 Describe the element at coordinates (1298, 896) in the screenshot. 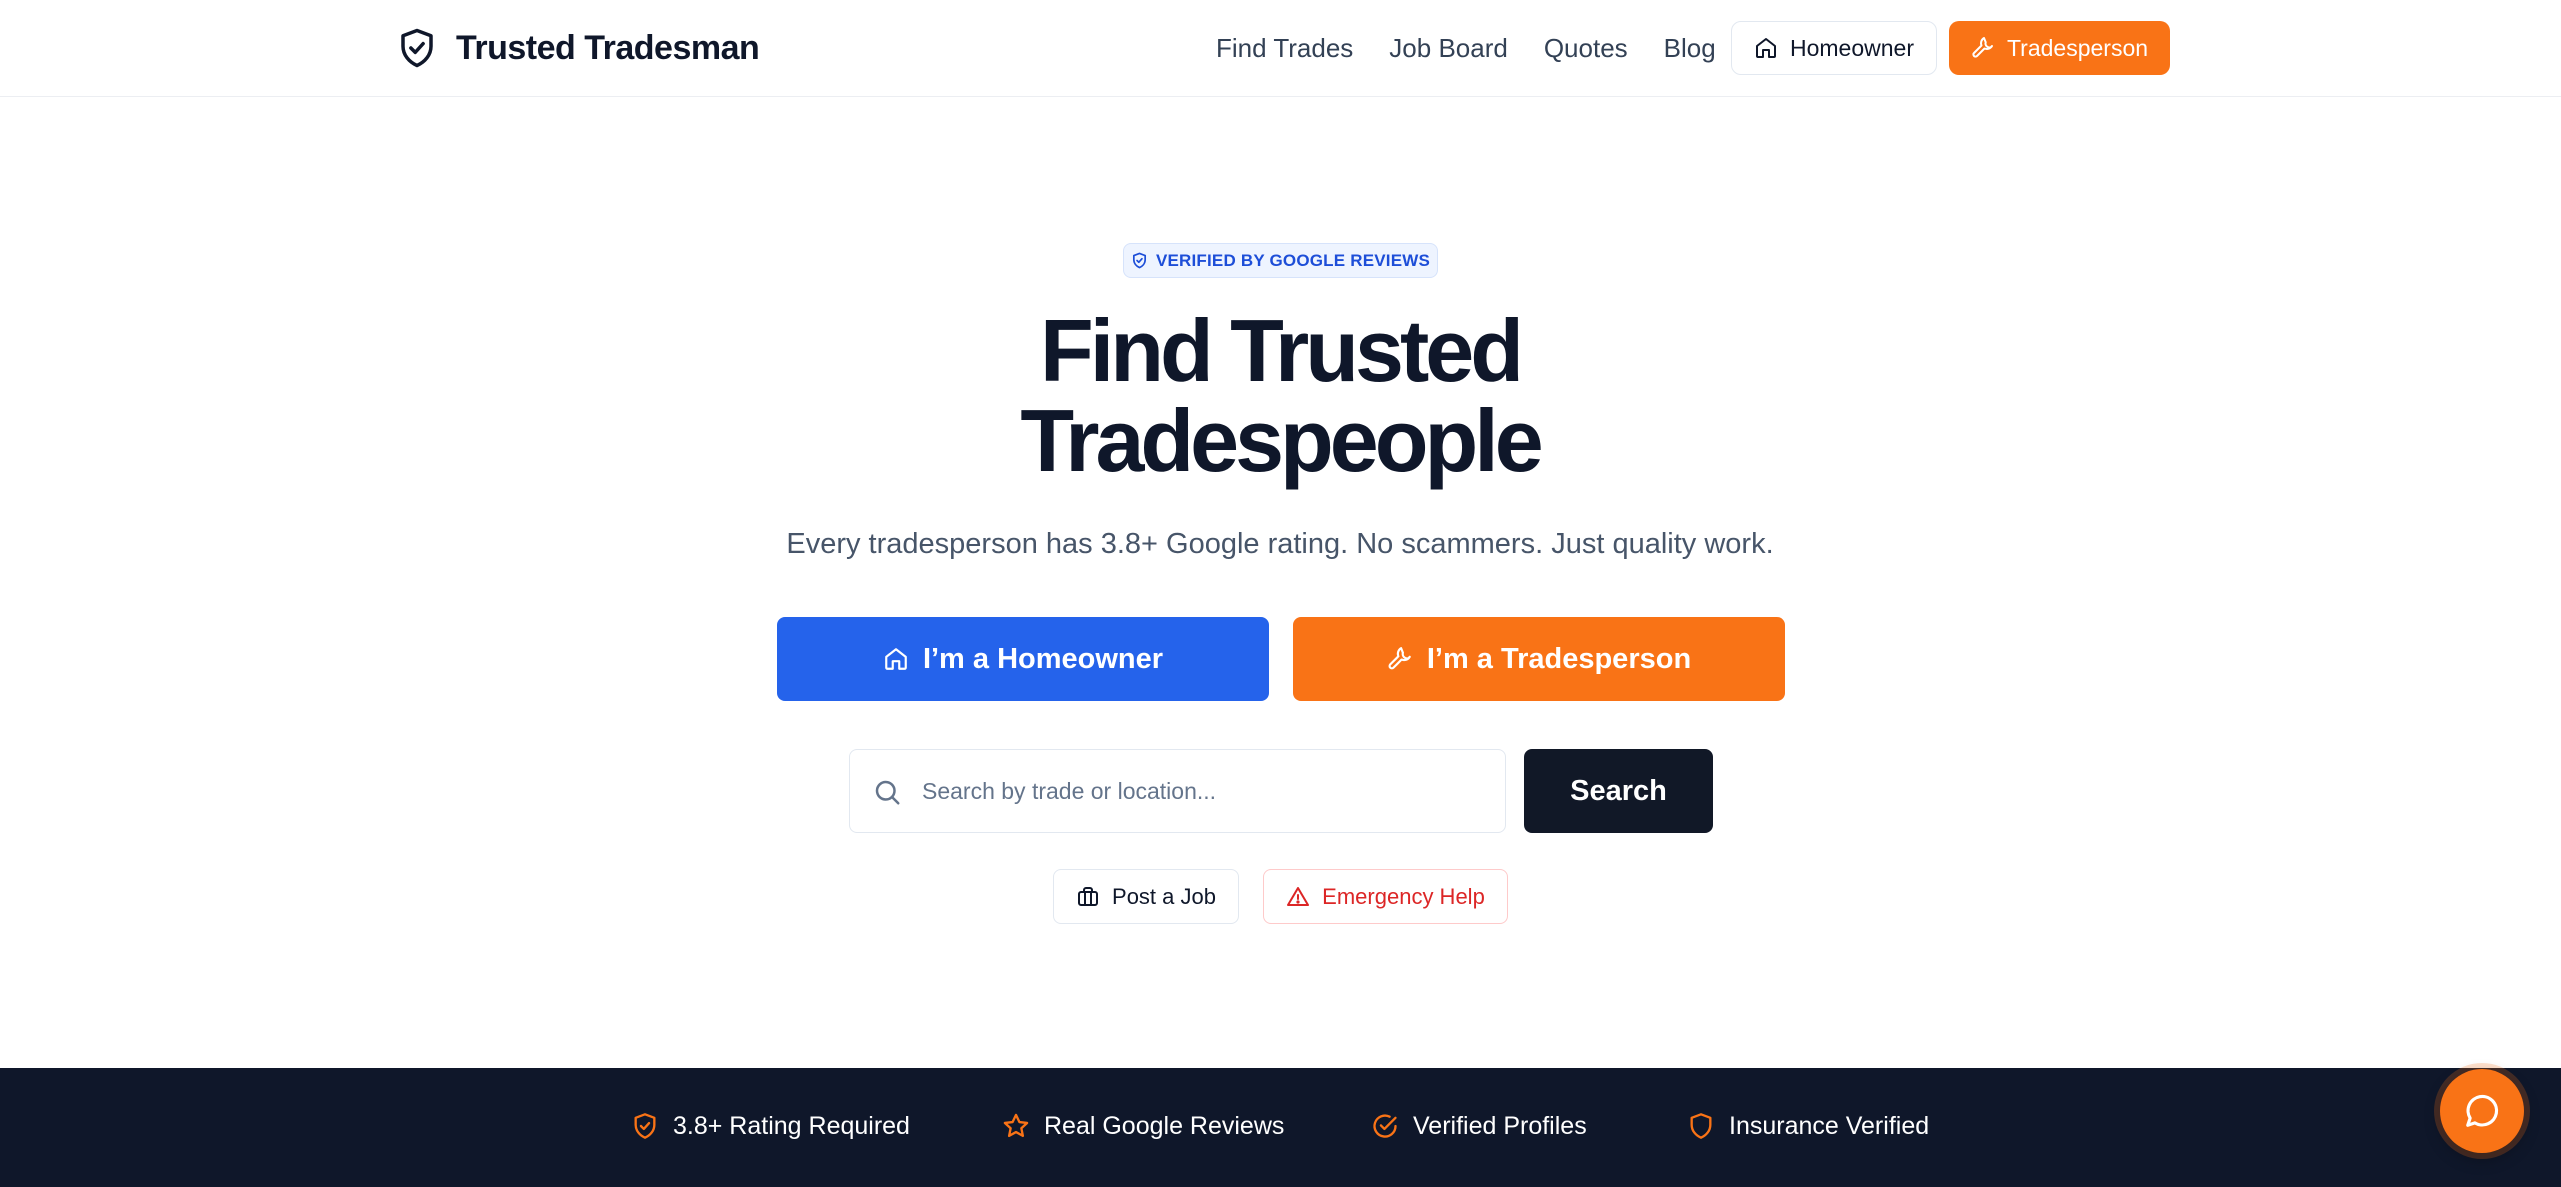

I see `warning-triangle-icon` at that location.